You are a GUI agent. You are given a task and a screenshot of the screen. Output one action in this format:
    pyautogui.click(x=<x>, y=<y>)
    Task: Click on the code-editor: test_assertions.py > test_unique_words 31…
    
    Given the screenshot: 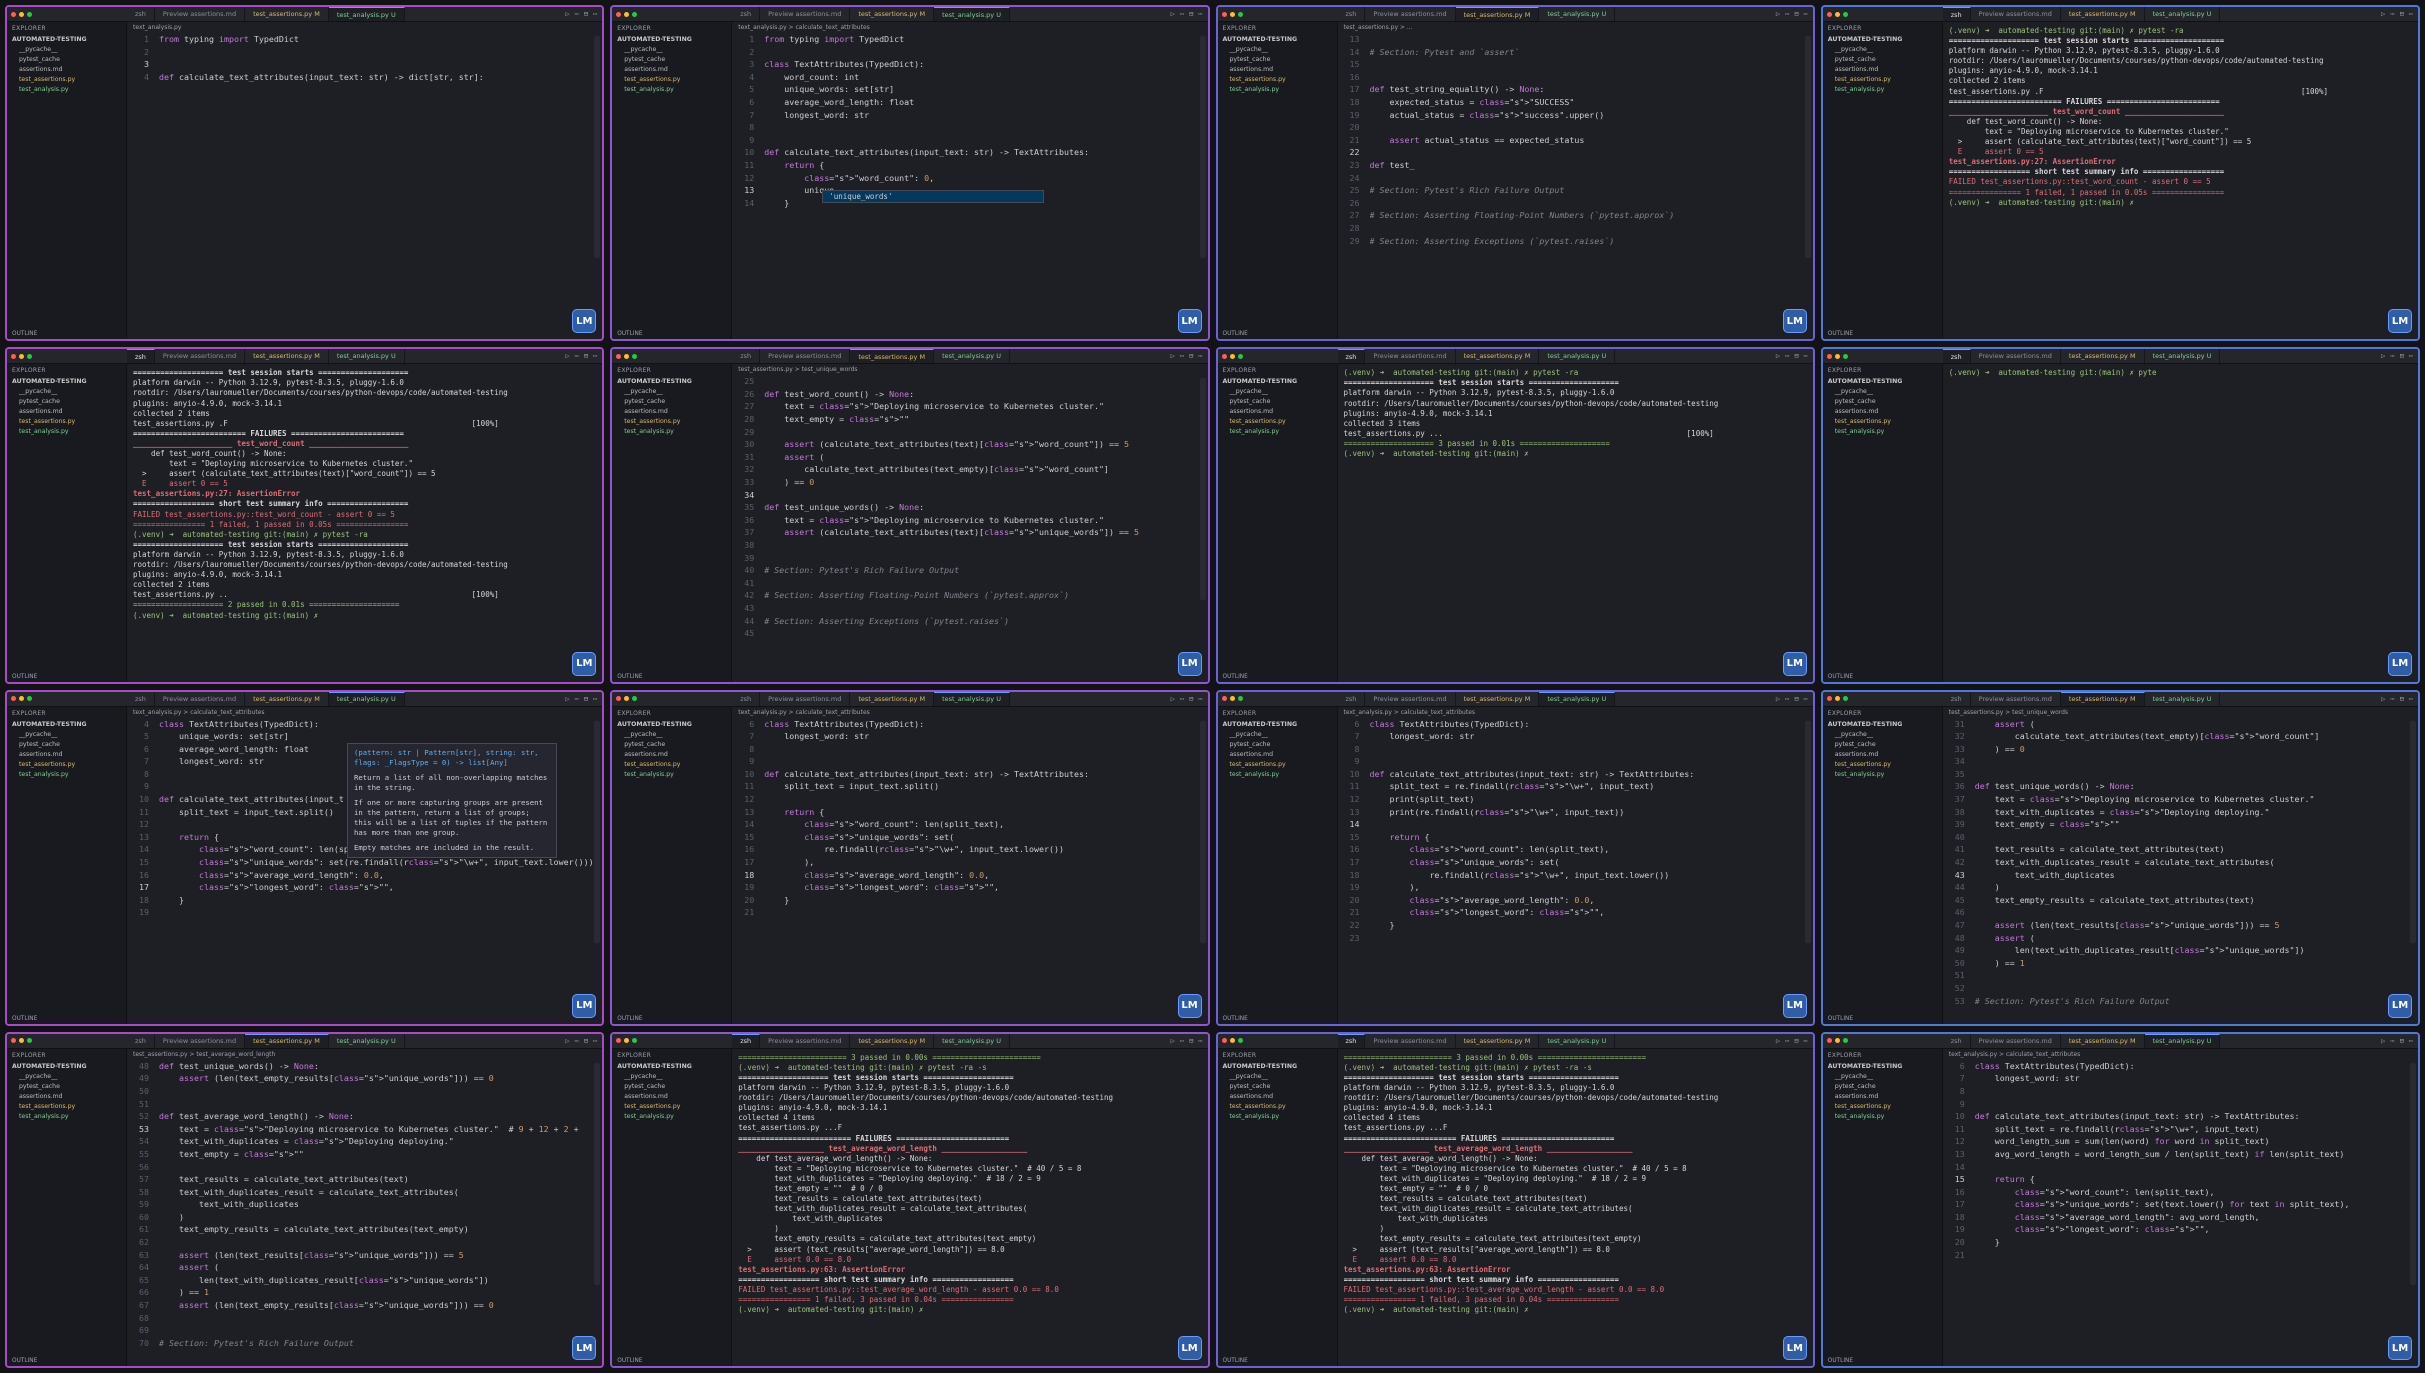 What is the action you would take?
    pyautogui.click(x=2180, y=865)
    